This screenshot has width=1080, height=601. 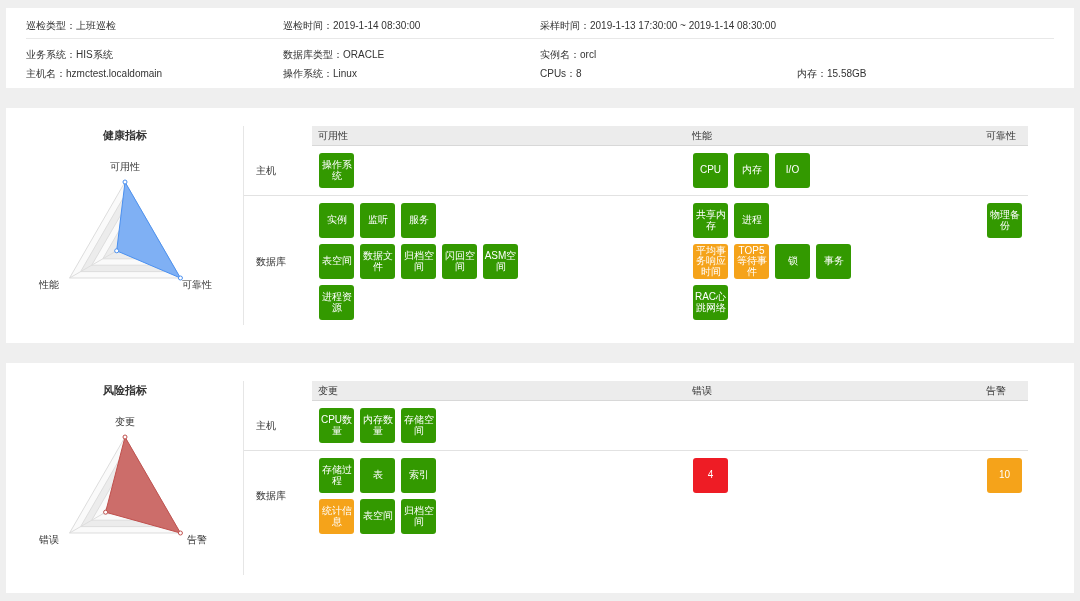 What do you see at coordinates (1004, 136) in the screenshot?
I see `column-header: 可靠性` at bounding box center [1004, 136].